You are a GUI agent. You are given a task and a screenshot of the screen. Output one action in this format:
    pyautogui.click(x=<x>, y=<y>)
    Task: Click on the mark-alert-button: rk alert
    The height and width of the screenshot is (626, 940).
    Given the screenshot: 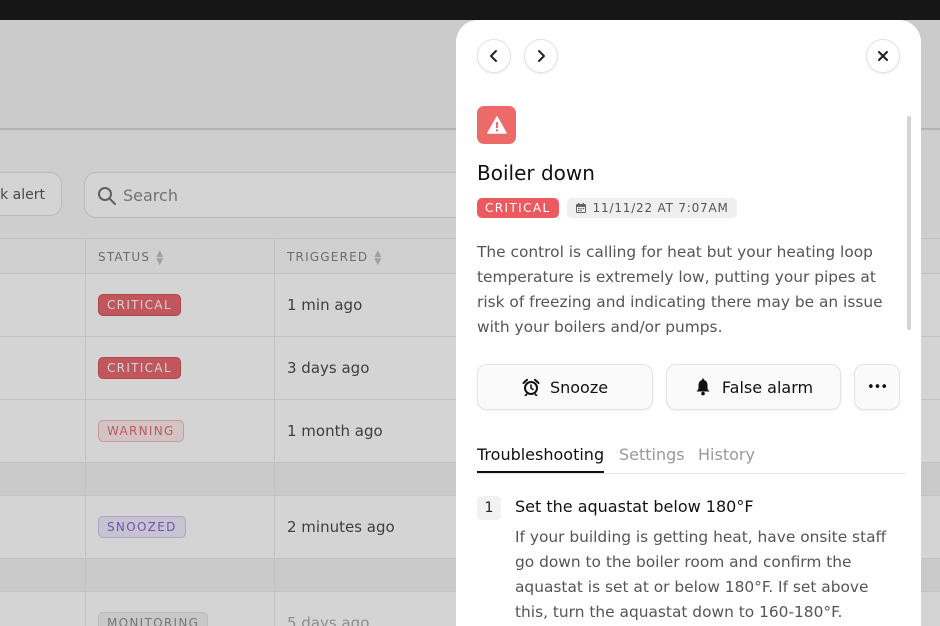 What is the action you would take?
    pyautogui.click(x=31, y=194)
    